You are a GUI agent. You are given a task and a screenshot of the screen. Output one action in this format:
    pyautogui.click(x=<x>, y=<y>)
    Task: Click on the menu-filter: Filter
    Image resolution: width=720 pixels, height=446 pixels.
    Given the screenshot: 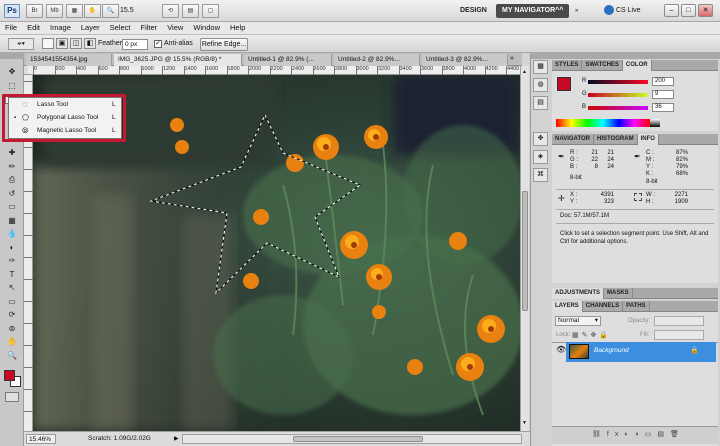 What is the action you would take?
    pyautogui.click(x=149, y=28)
    